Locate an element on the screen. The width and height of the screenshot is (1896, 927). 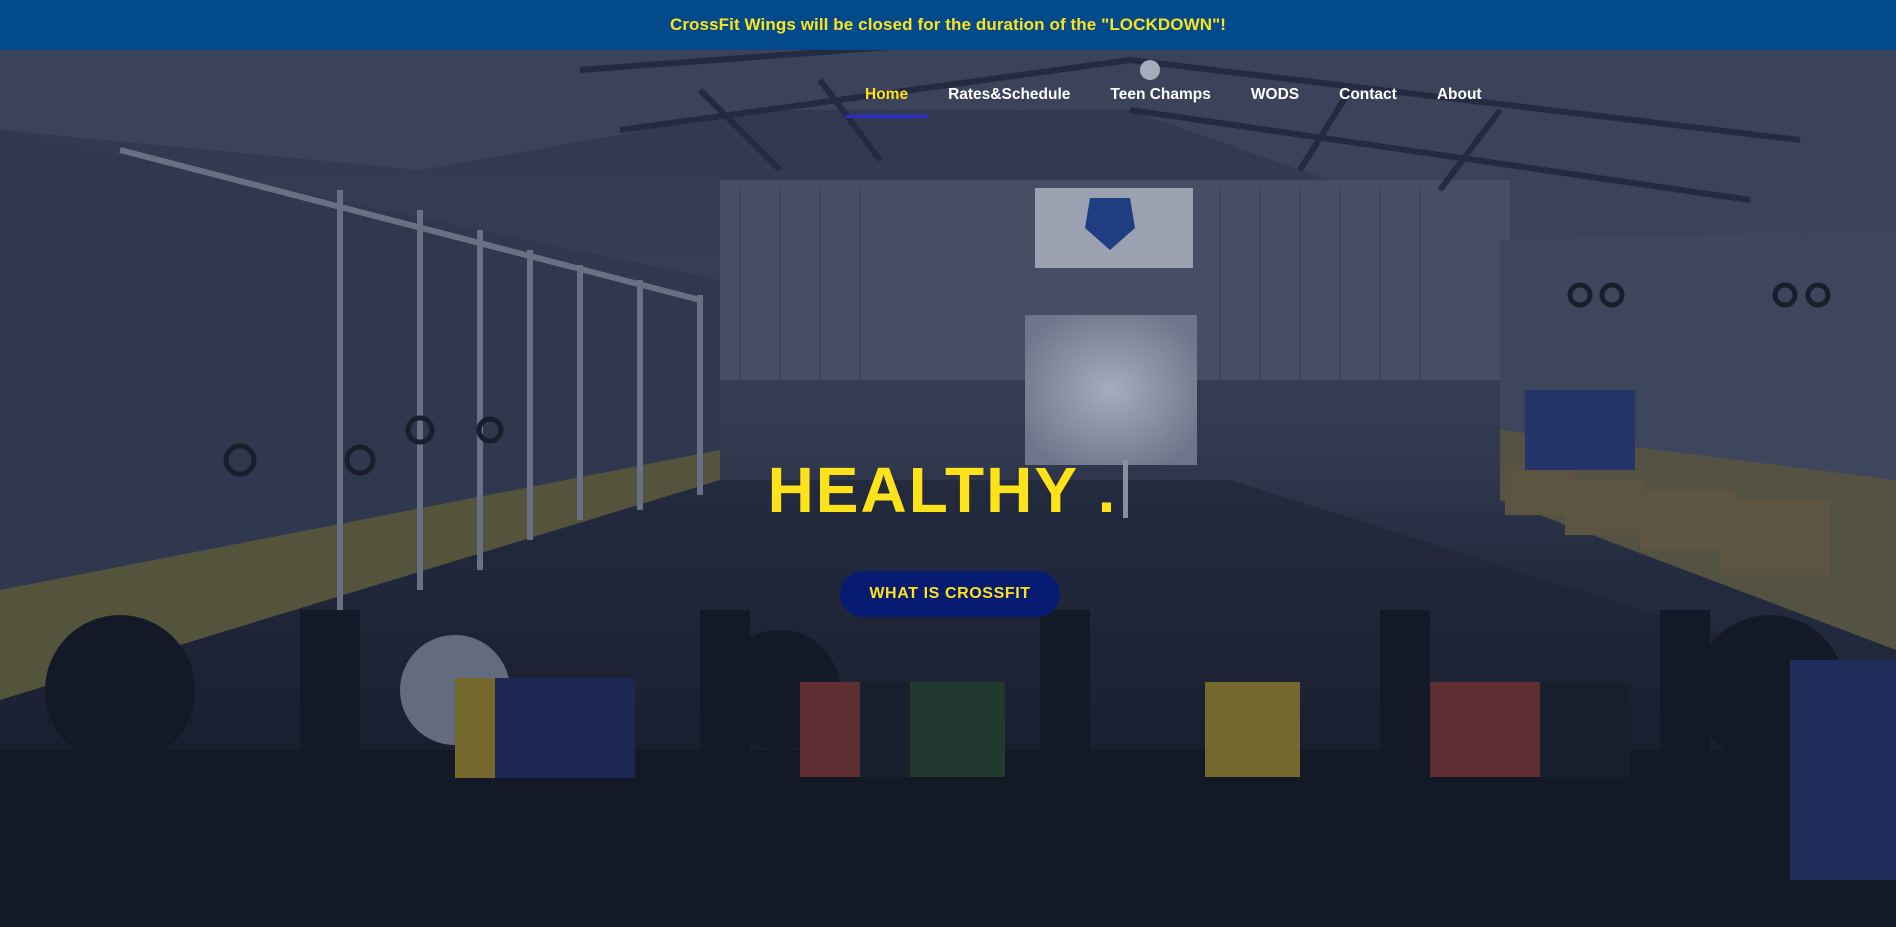
nav-item-wods: WODS is located at coordinates (1275, 102).